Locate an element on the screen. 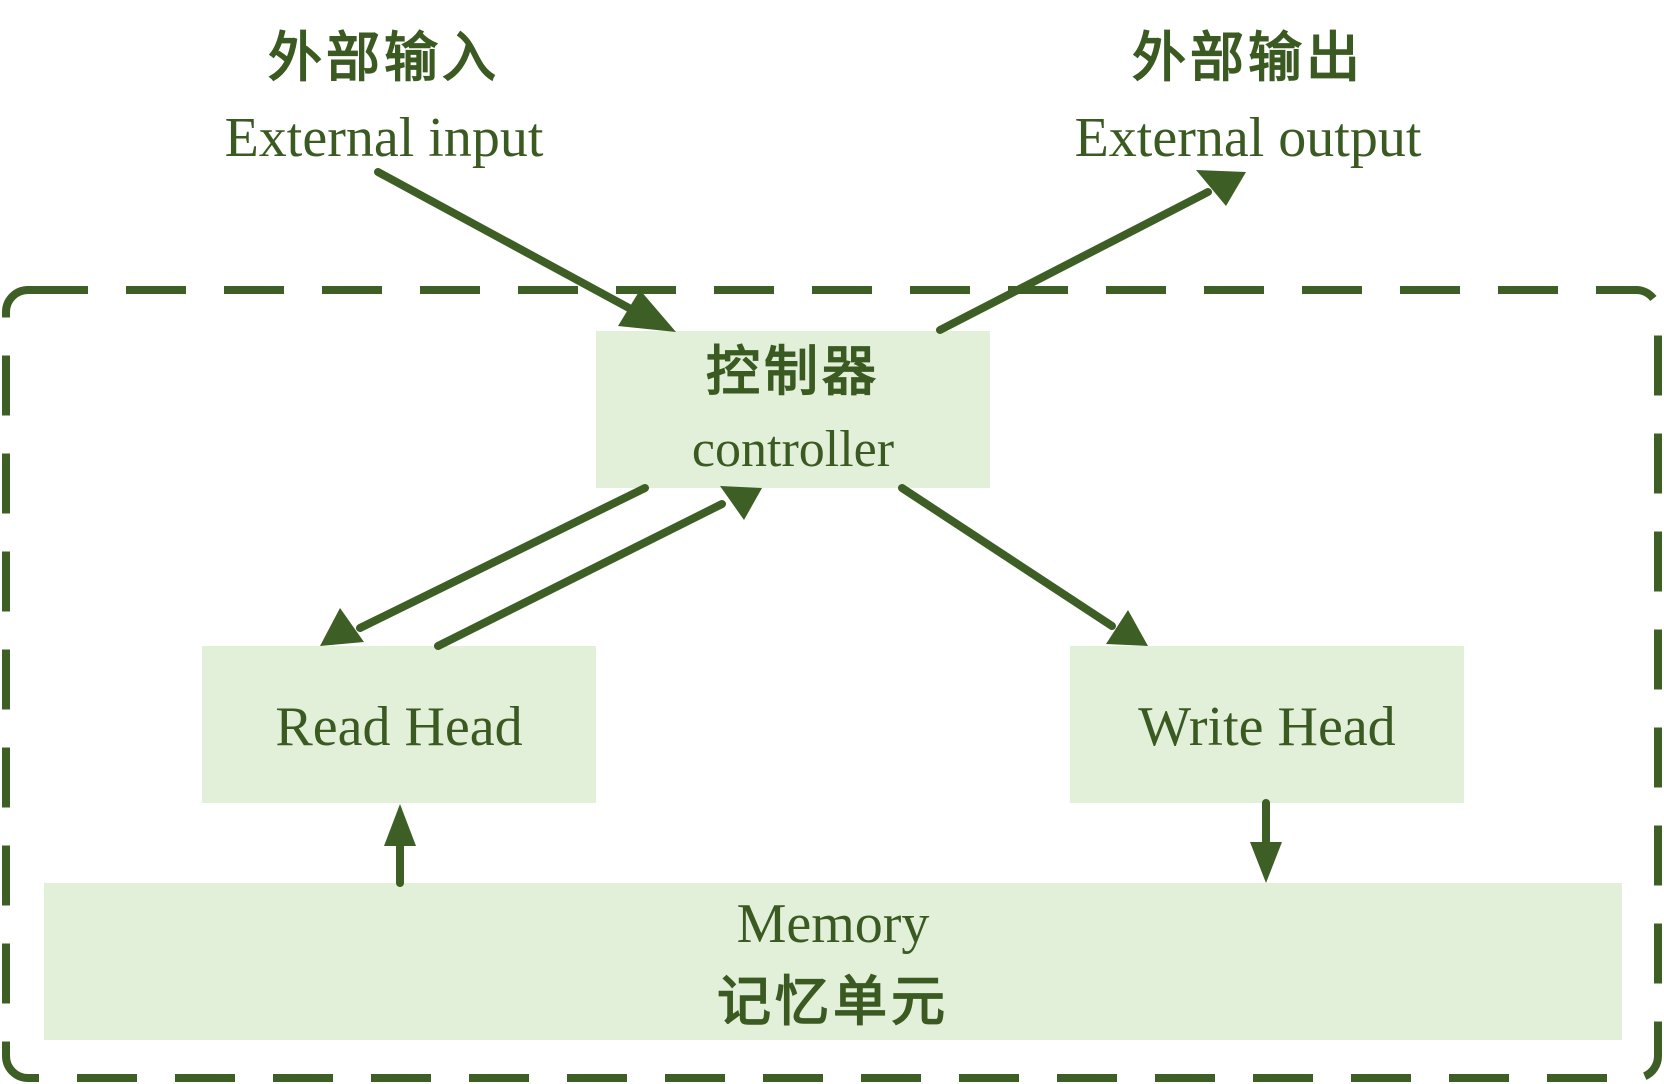  external-output-label-en: External output is located at coordinates (1248, 138).